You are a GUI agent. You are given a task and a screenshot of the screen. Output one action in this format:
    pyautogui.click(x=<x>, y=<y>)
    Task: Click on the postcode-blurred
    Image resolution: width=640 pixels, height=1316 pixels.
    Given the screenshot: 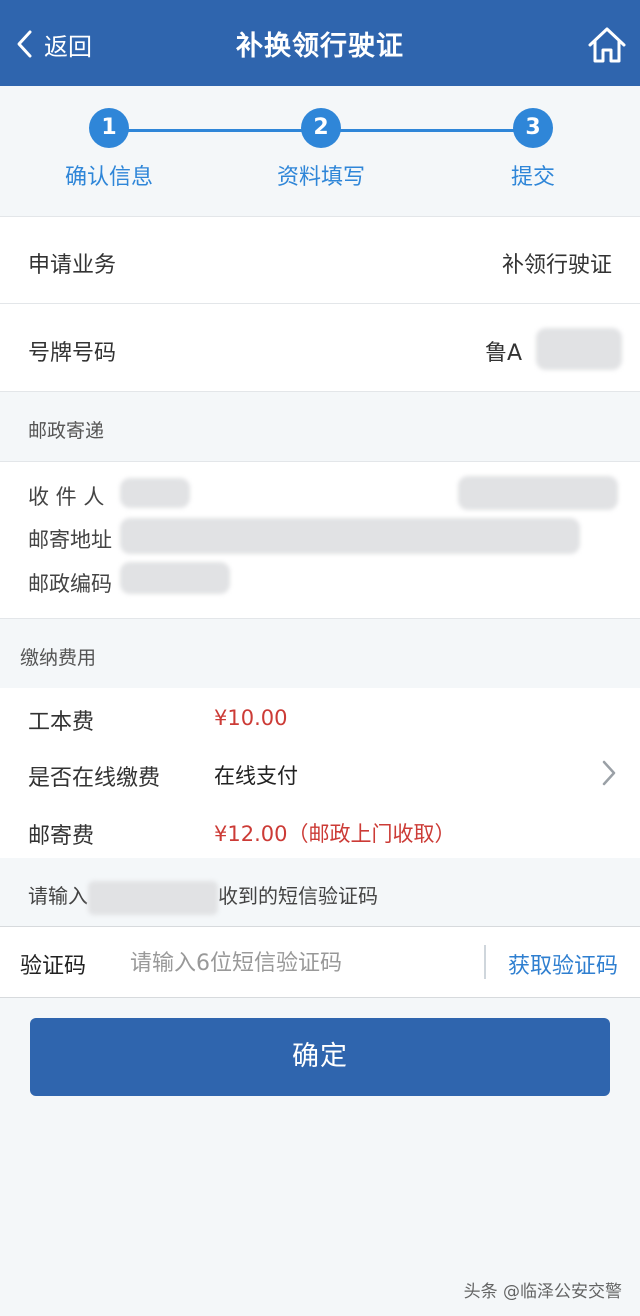 What is the action you would take?
    pyautogui.click(x=175, y=578)
    